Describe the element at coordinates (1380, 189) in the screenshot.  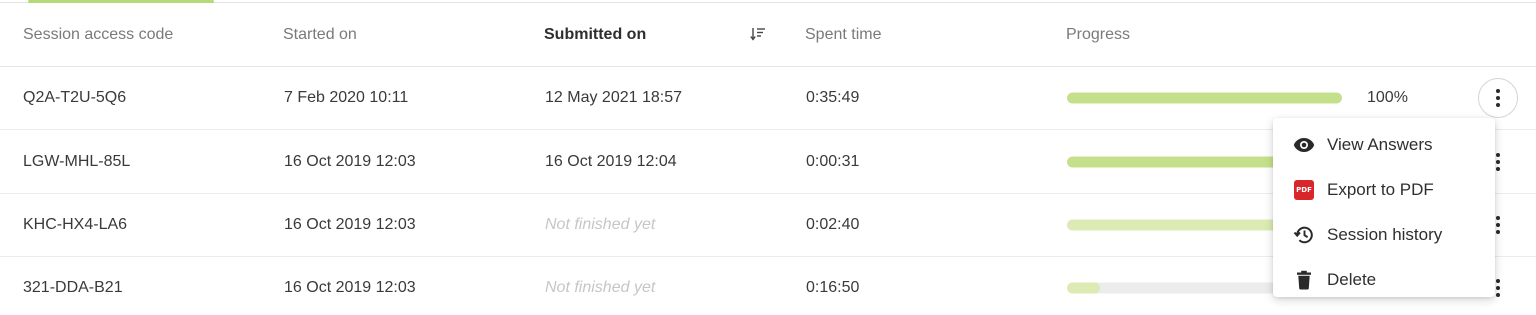
I see `menu-item-label: Export to PDF` at that location.